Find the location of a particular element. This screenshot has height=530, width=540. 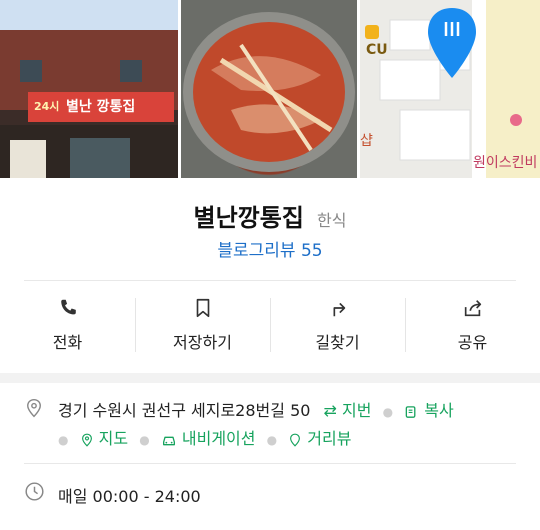

place-name: 별난깡통집 is located at coordinates (248, 218).